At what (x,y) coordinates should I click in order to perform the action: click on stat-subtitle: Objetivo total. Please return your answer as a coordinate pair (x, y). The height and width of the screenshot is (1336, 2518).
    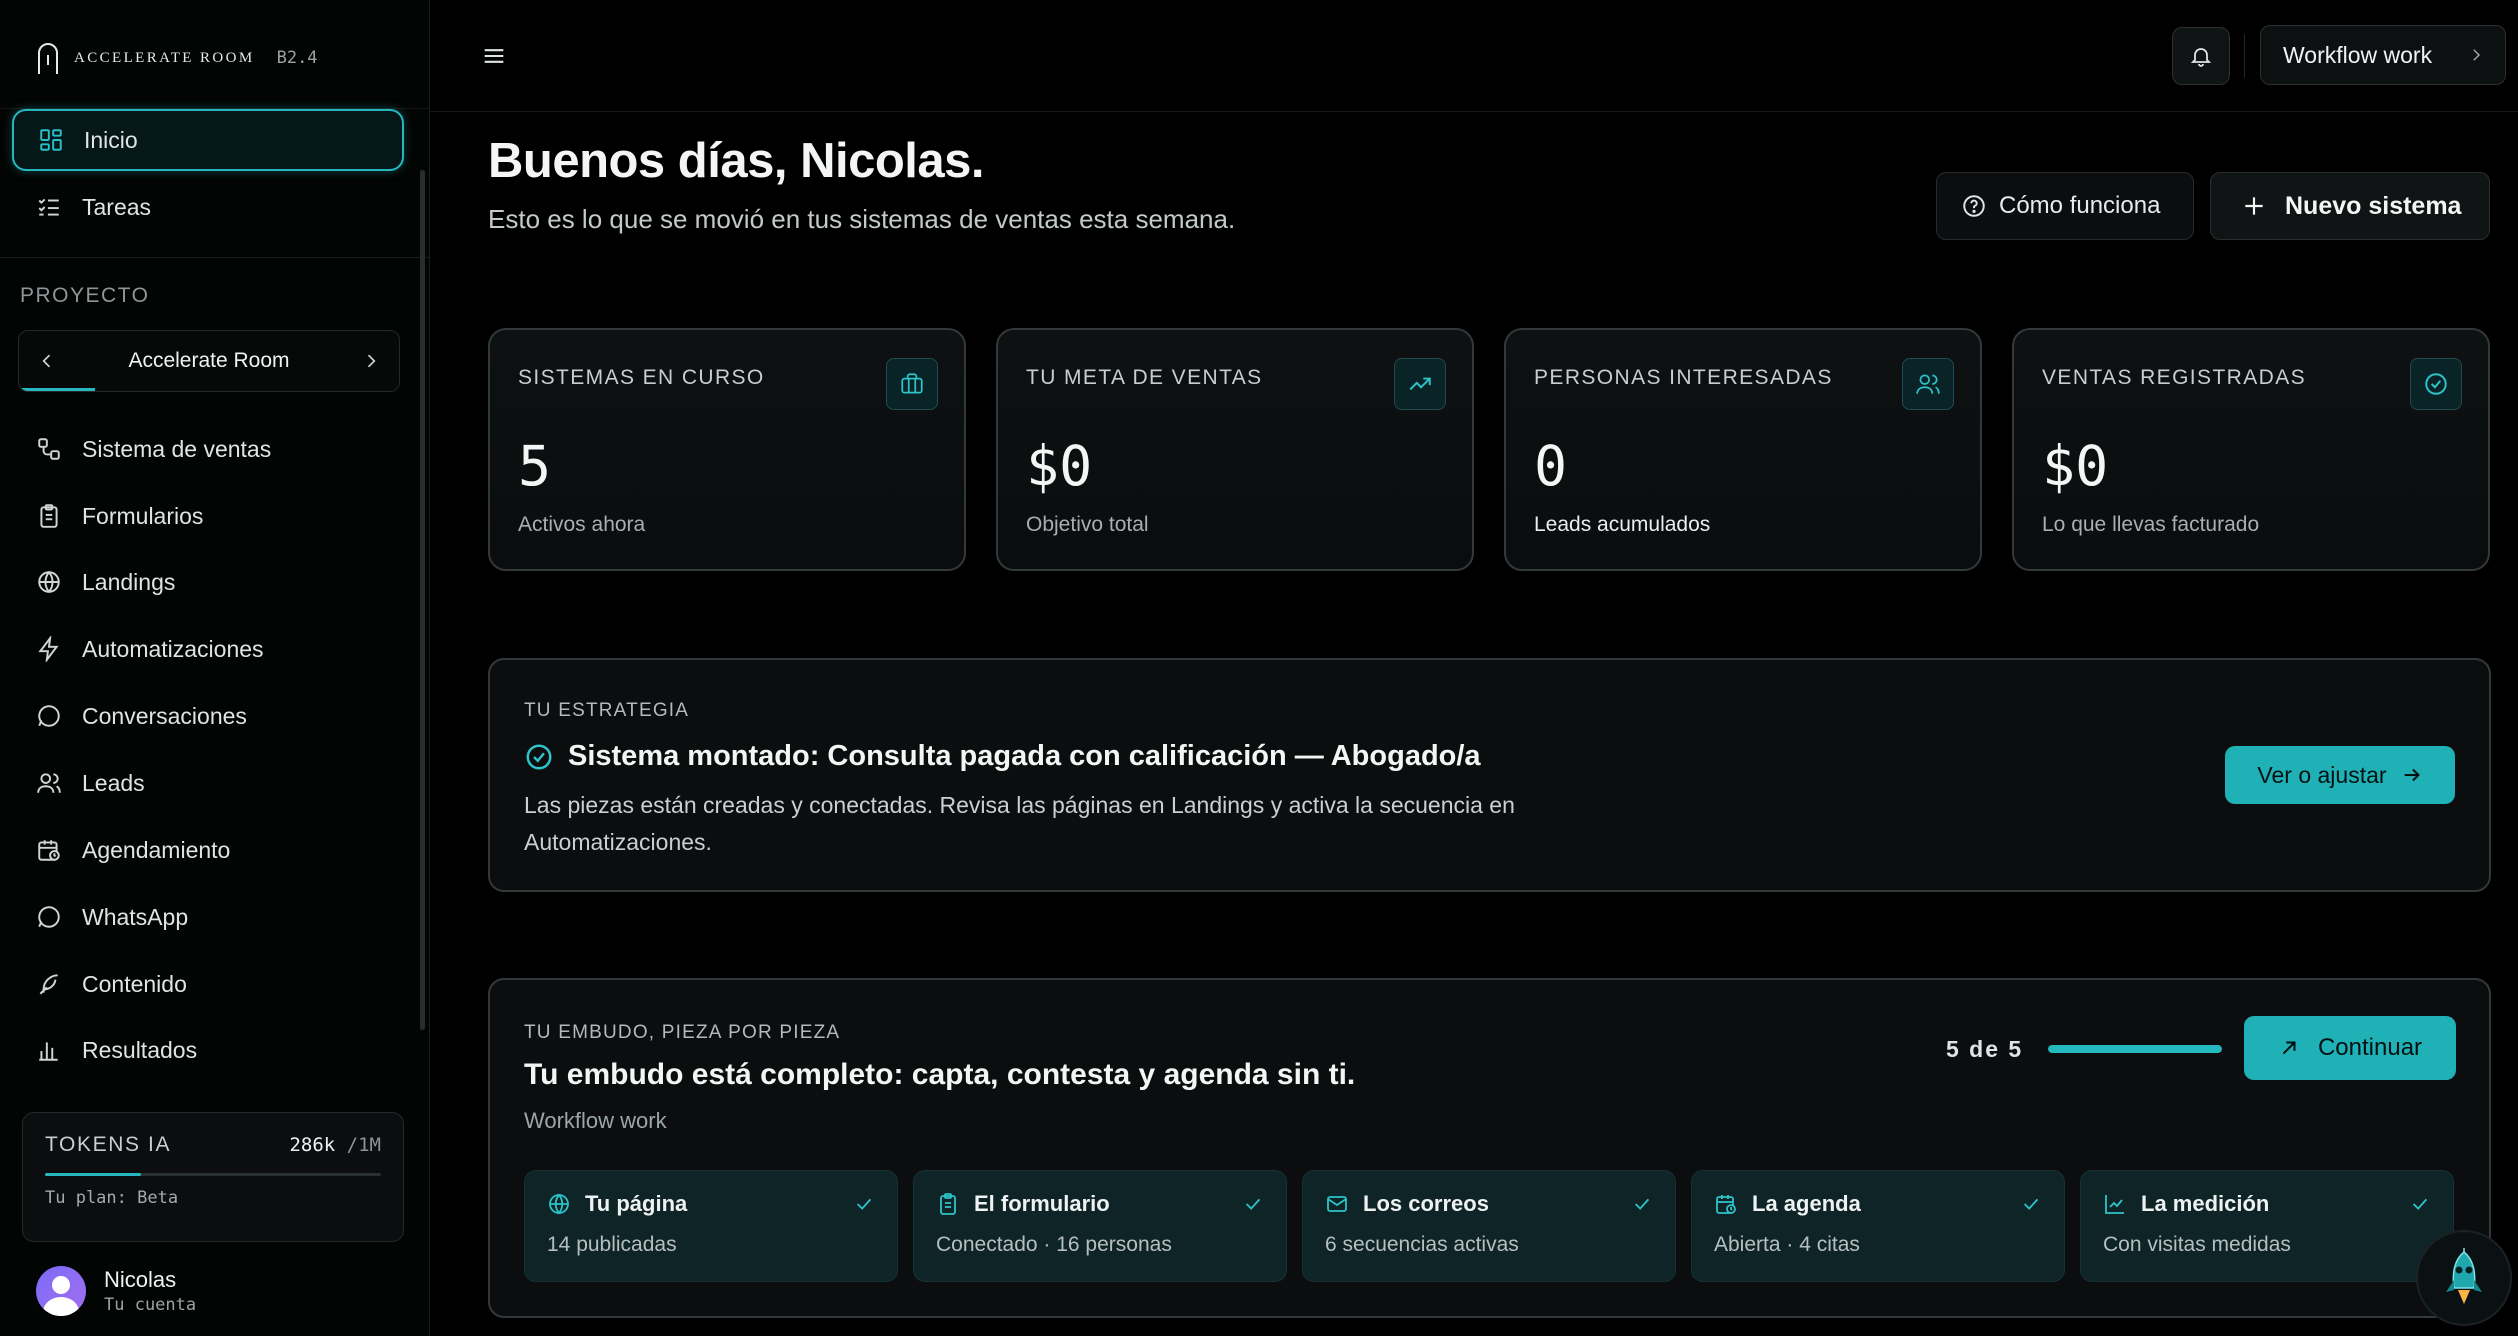
    Looking at the image, I should click on (1087, 524).